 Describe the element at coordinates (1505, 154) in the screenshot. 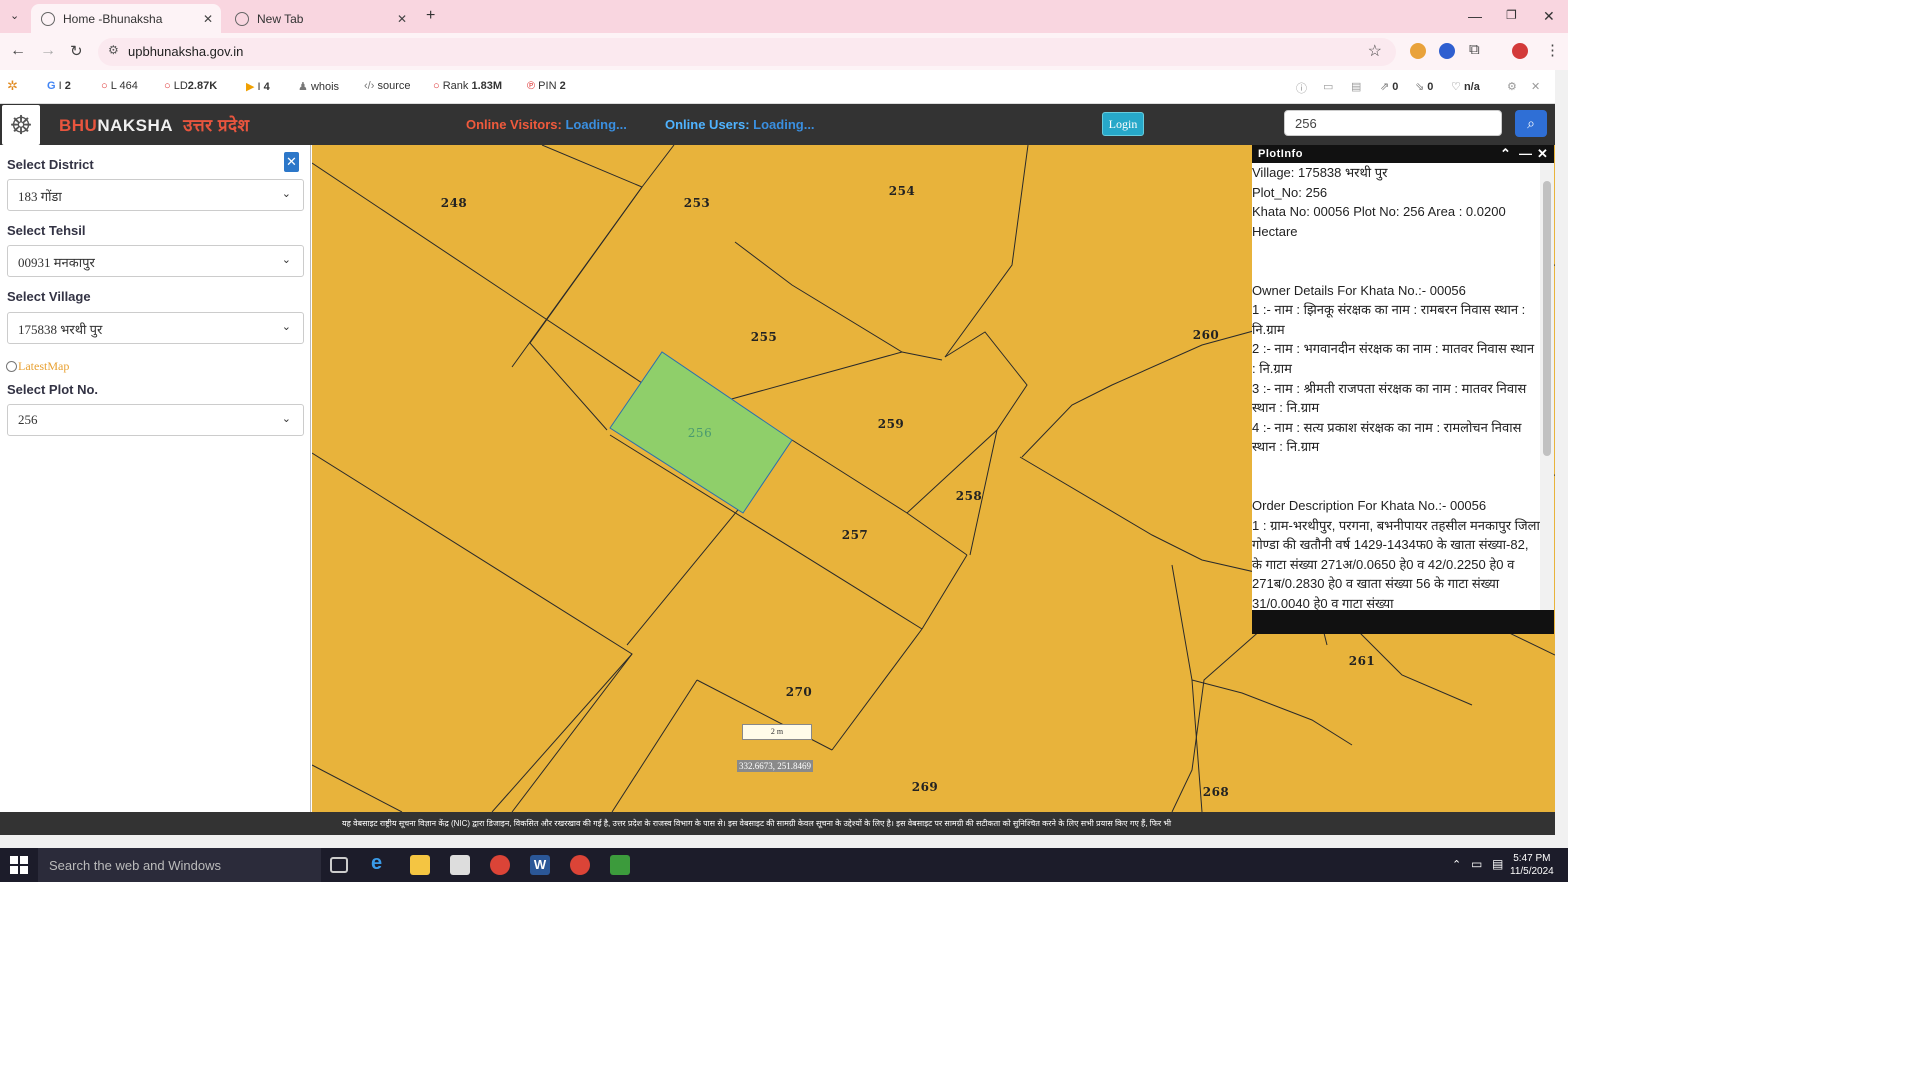

I see `collapse-icon: ⌃` at that location.